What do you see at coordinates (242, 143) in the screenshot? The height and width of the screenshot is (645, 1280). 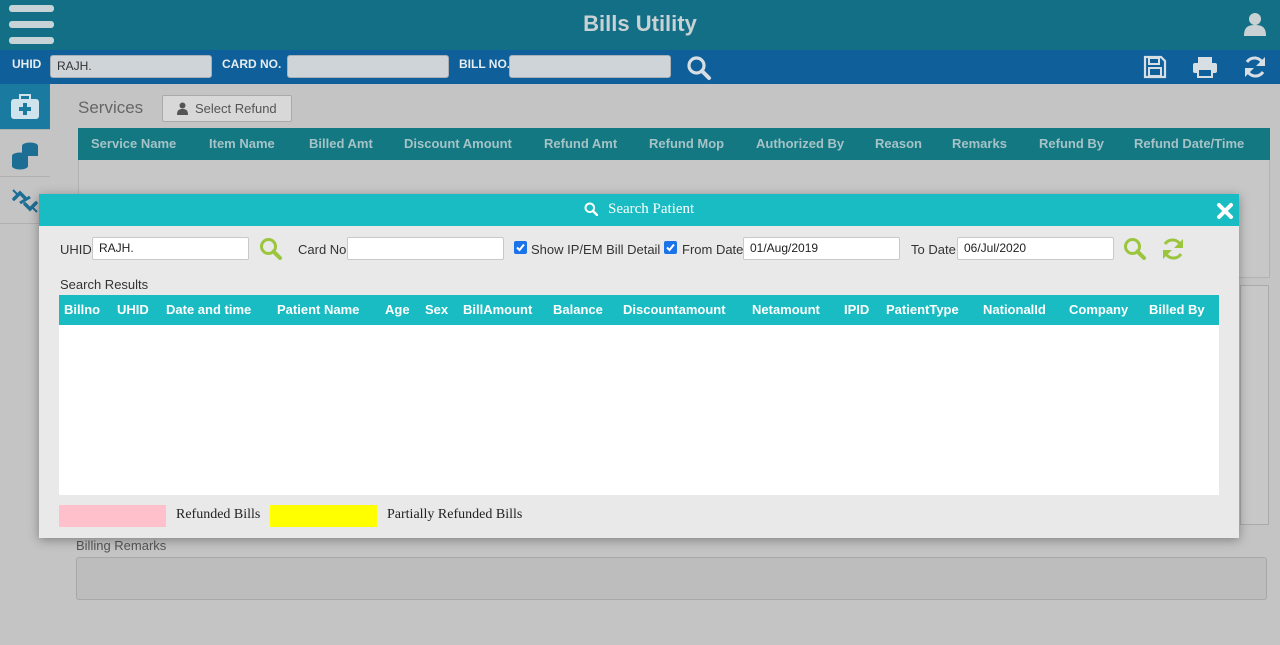 I see `column-header: Item Name` at bounding box center [242, 143].